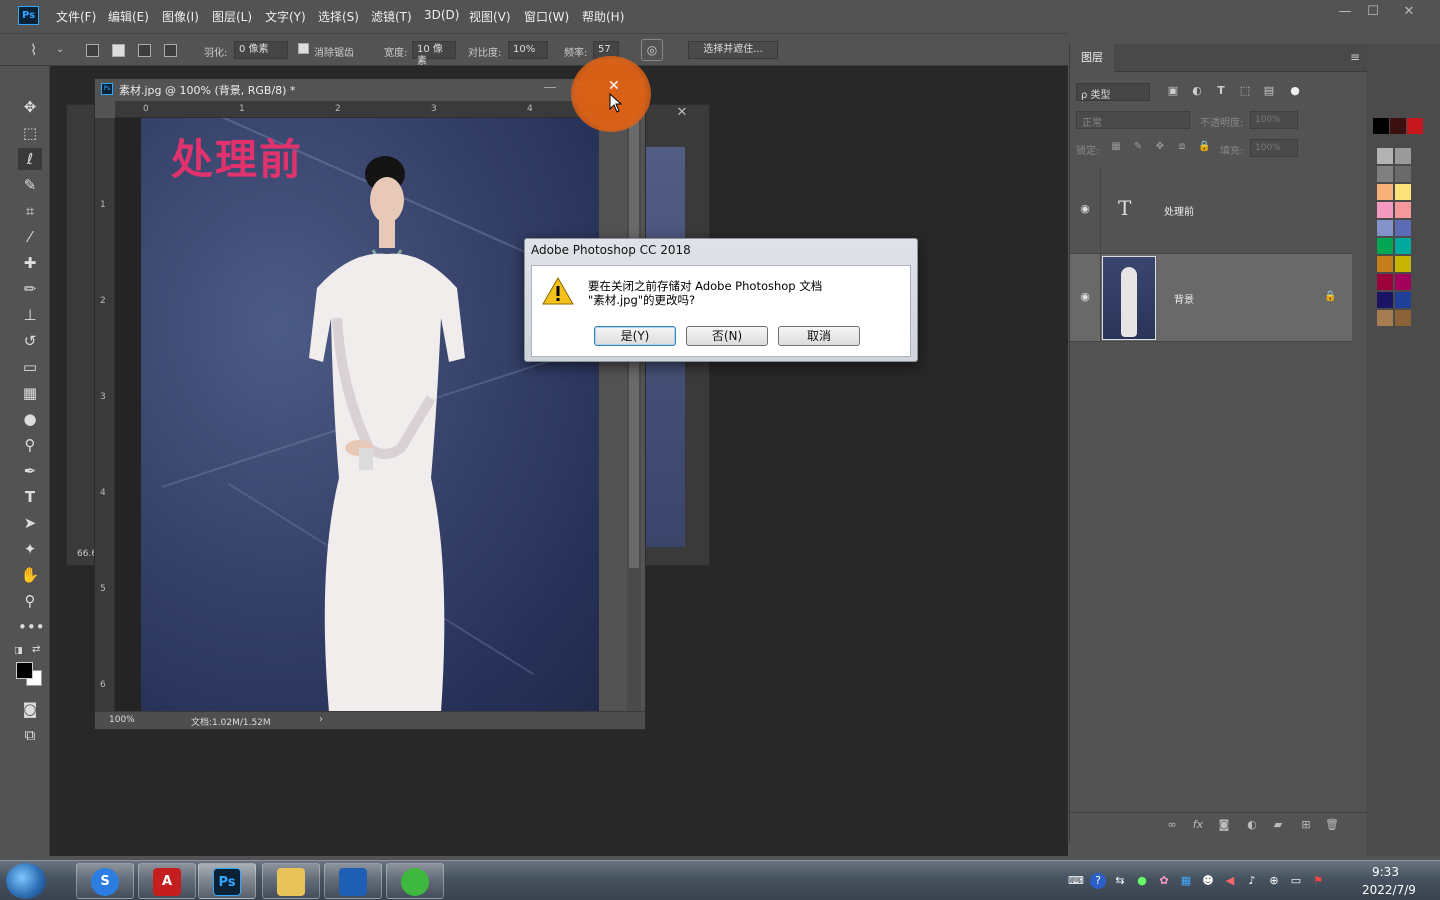 Image resolution: width=1440 pixels, height=900 pixels. What do you see at coordinates (30, 237) in the screenshot?
I see `eyedropper-tool-icon: ⁄` at bounding box center [30, 237].